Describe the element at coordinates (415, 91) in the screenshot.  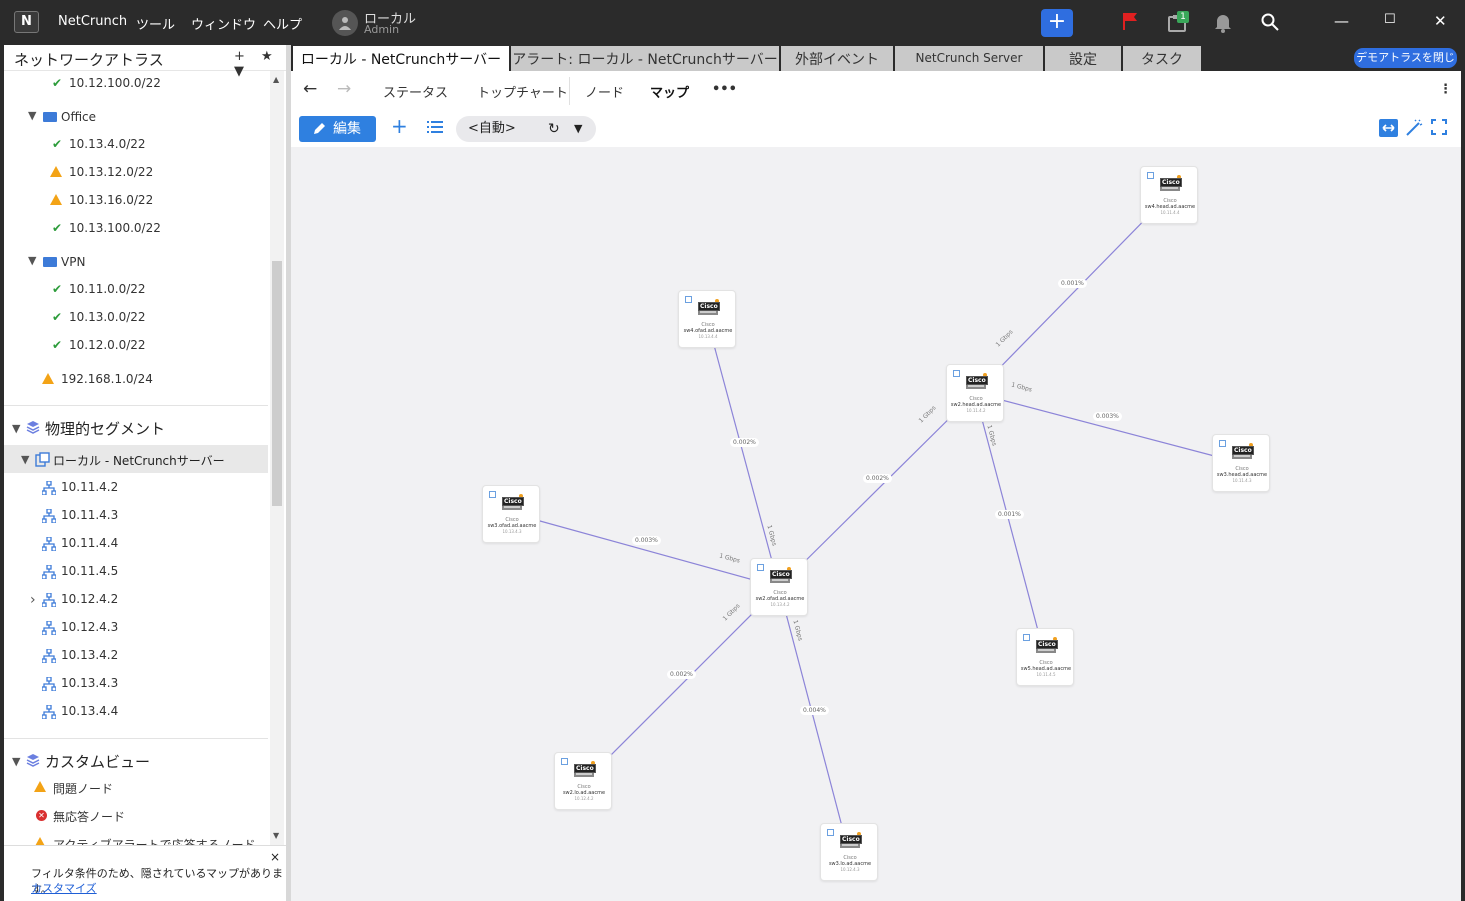
I see `nav-status: ステータス` at that location.